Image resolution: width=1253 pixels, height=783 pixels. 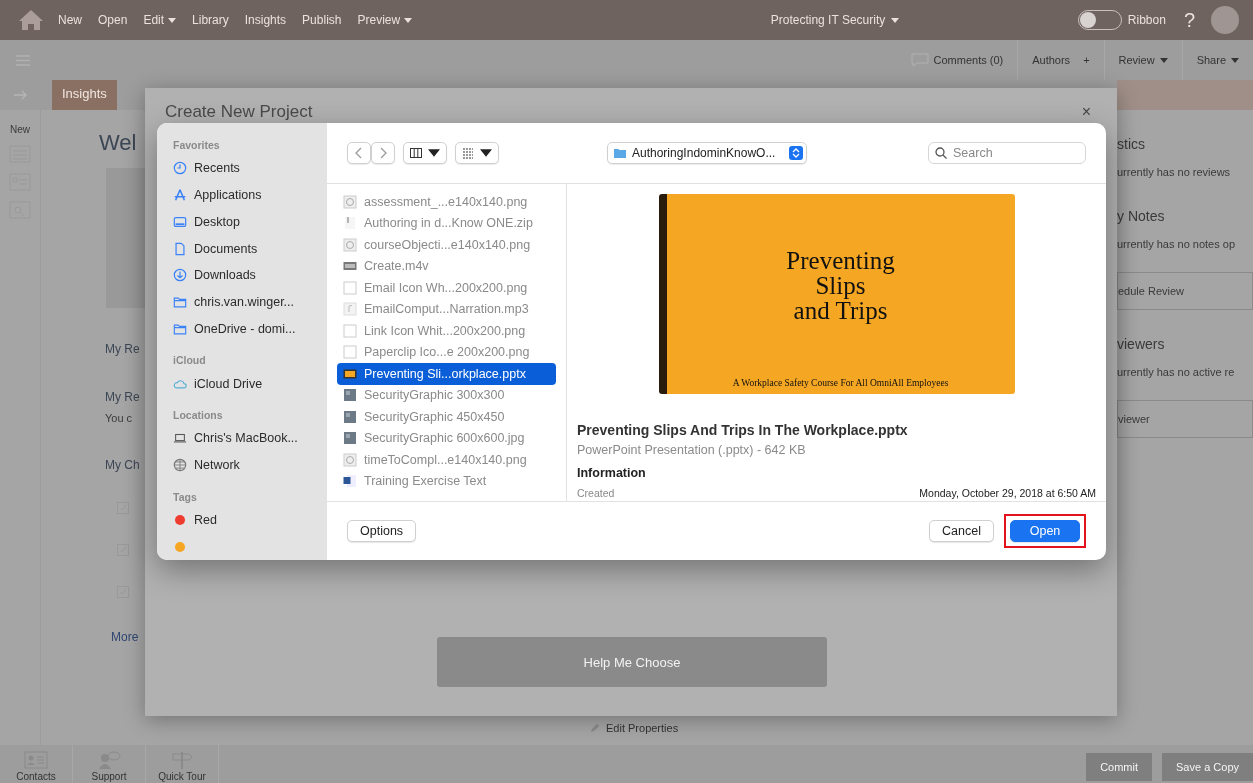 What do you see at coordinates (383, 153) in the screenshot?
I see `forward-button` at bounding box center [383, 153].